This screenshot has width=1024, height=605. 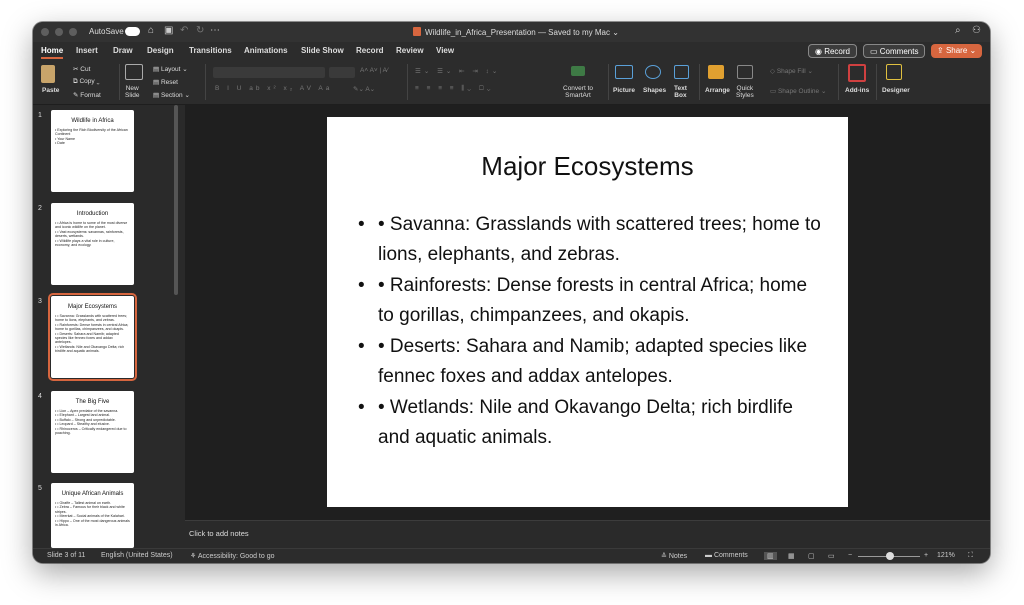 I want to click on comments-button: ▭ Comments, so click(x=894, y=51).